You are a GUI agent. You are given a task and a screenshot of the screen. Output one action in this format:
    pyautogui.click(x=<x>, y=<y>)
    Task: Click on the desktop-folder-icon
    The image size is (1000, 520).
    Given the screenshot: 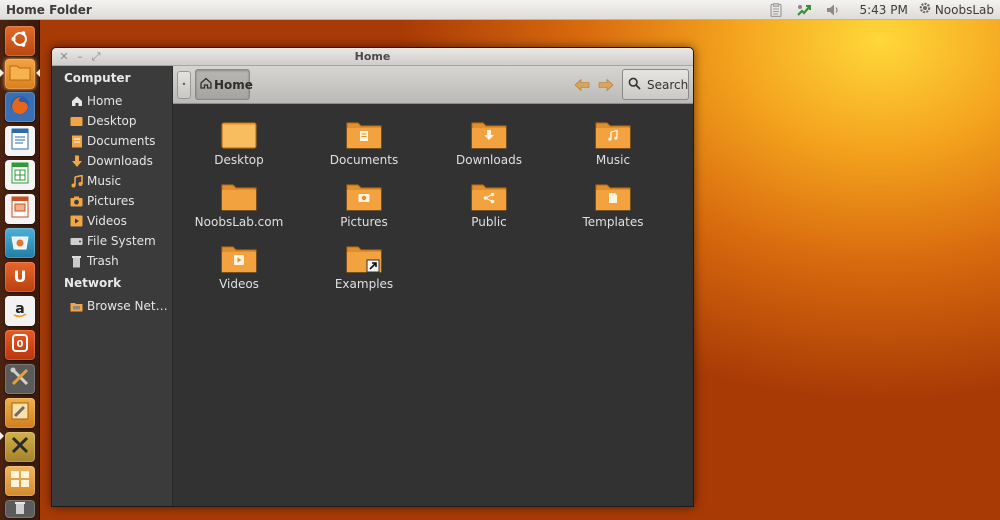 What is the action you would take?
    pyautogui.click(x=239, y=135)
    